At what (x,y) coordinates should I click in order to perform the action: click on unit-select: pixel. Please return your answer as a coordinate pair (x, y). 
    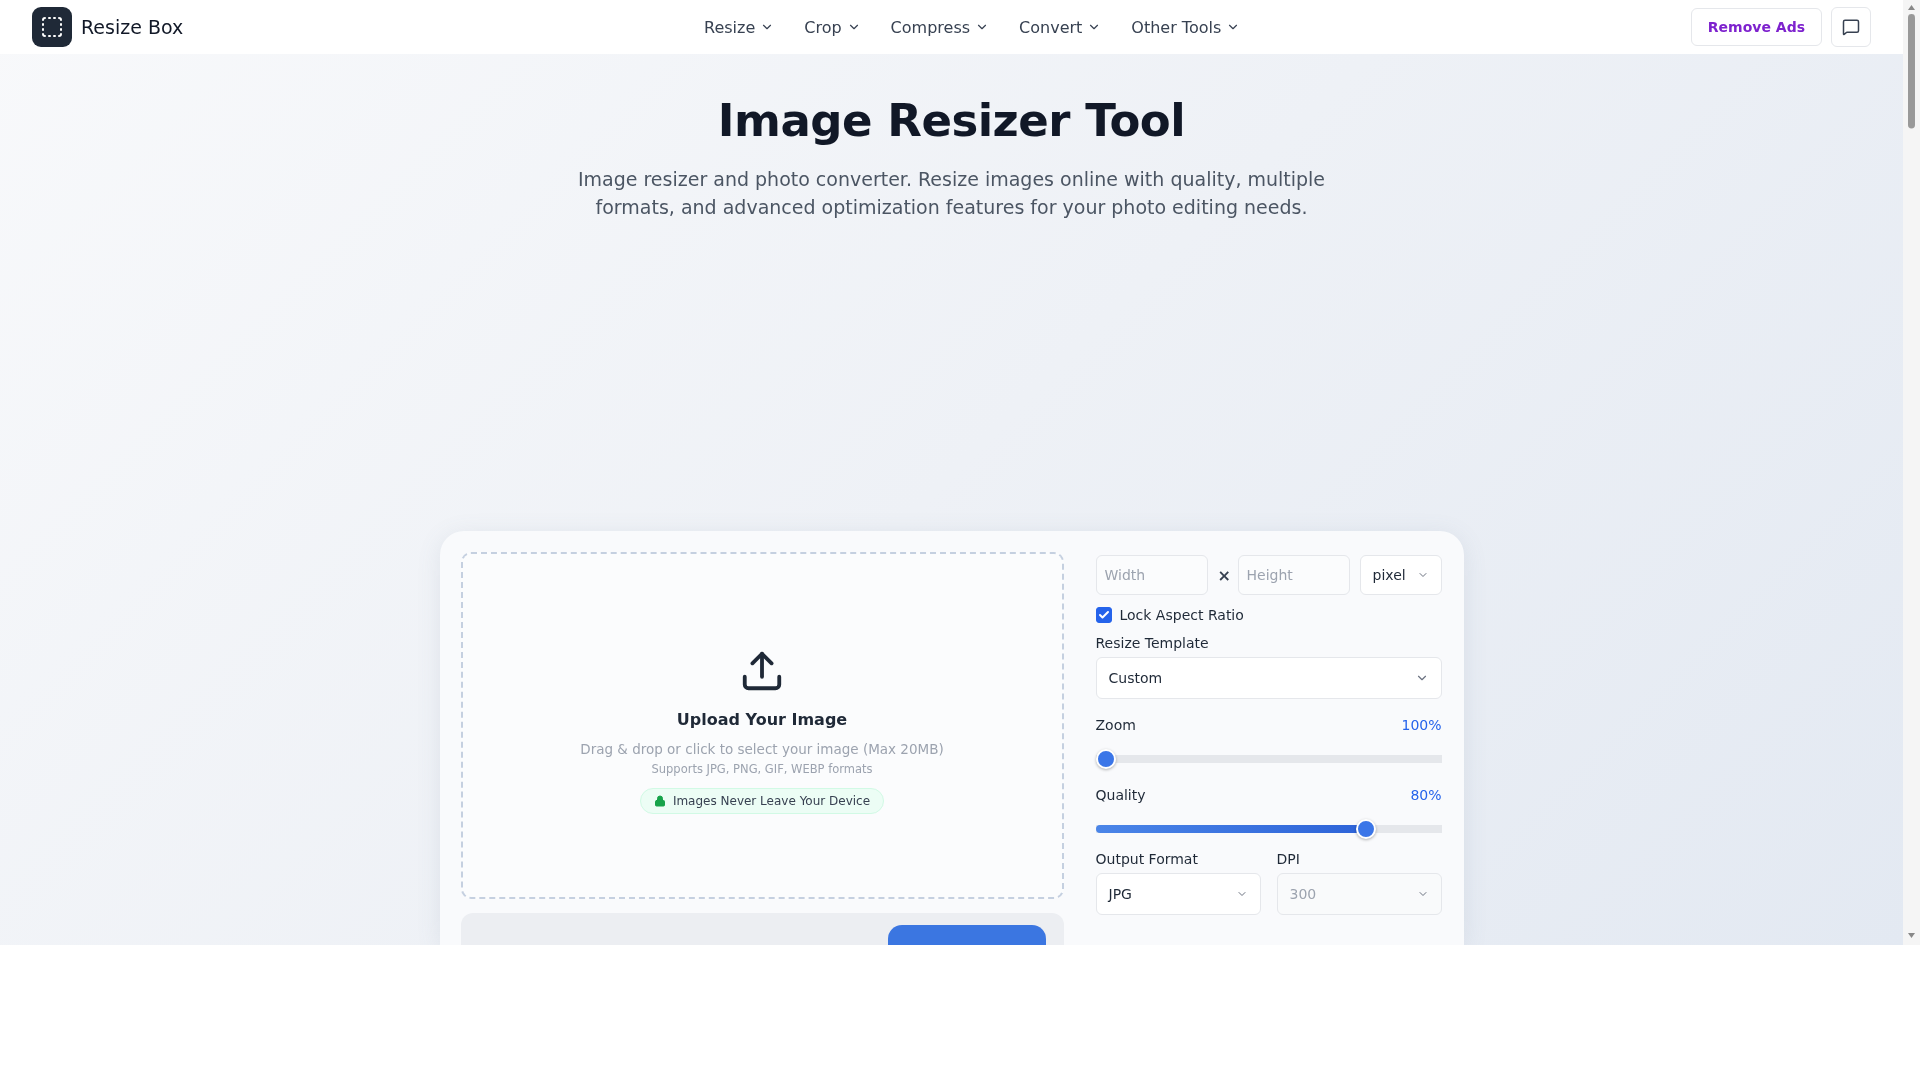
    Looking at the image, I should click on (1400, 575).